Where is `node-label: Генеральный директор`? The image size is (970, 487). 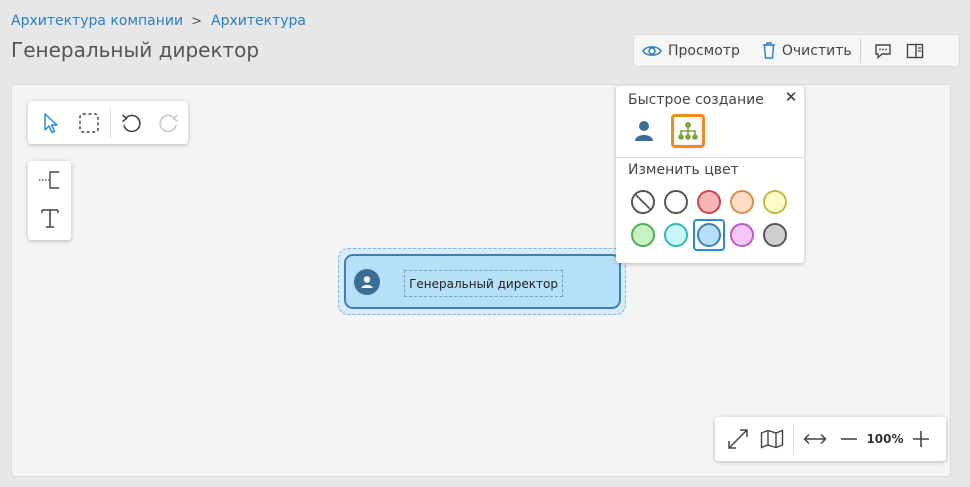 node-label: Генеральный директор is located at coordinates (483, 283).